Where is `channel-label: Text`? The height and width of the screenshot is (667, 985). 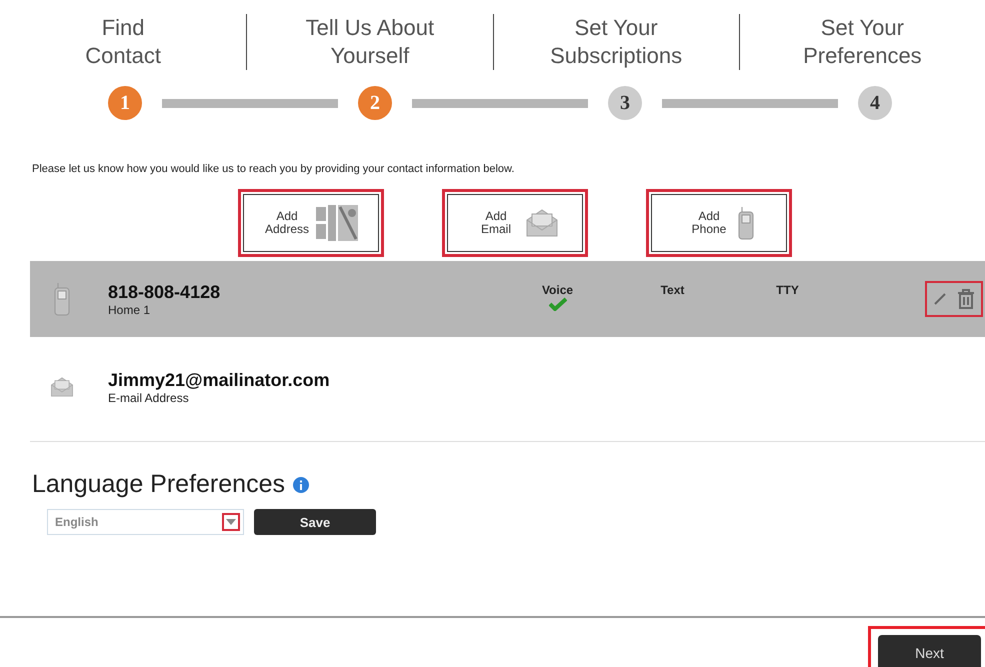 channel-label: Text is located at coordinates (672, 290).